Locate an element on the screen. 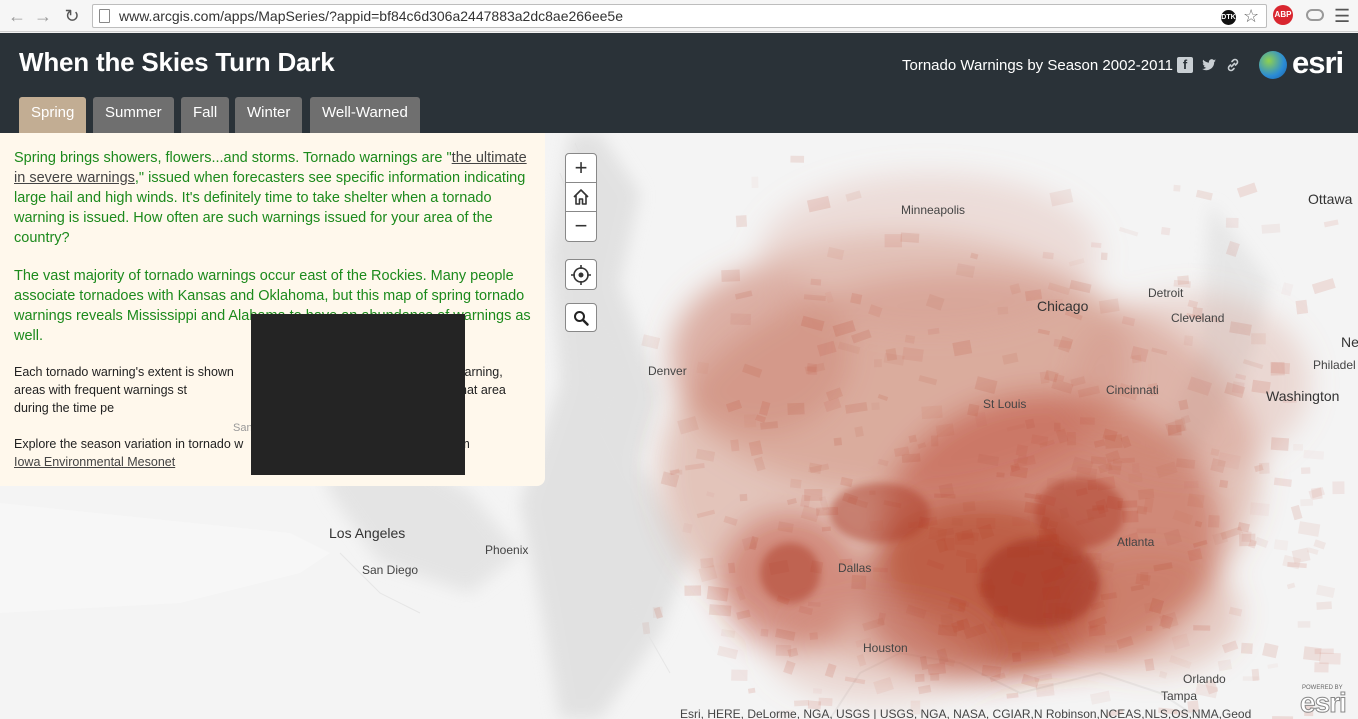 The height and width of the screenshot is (719, 1358). city-label: Atlanta is located at coordinates (1136, 542).